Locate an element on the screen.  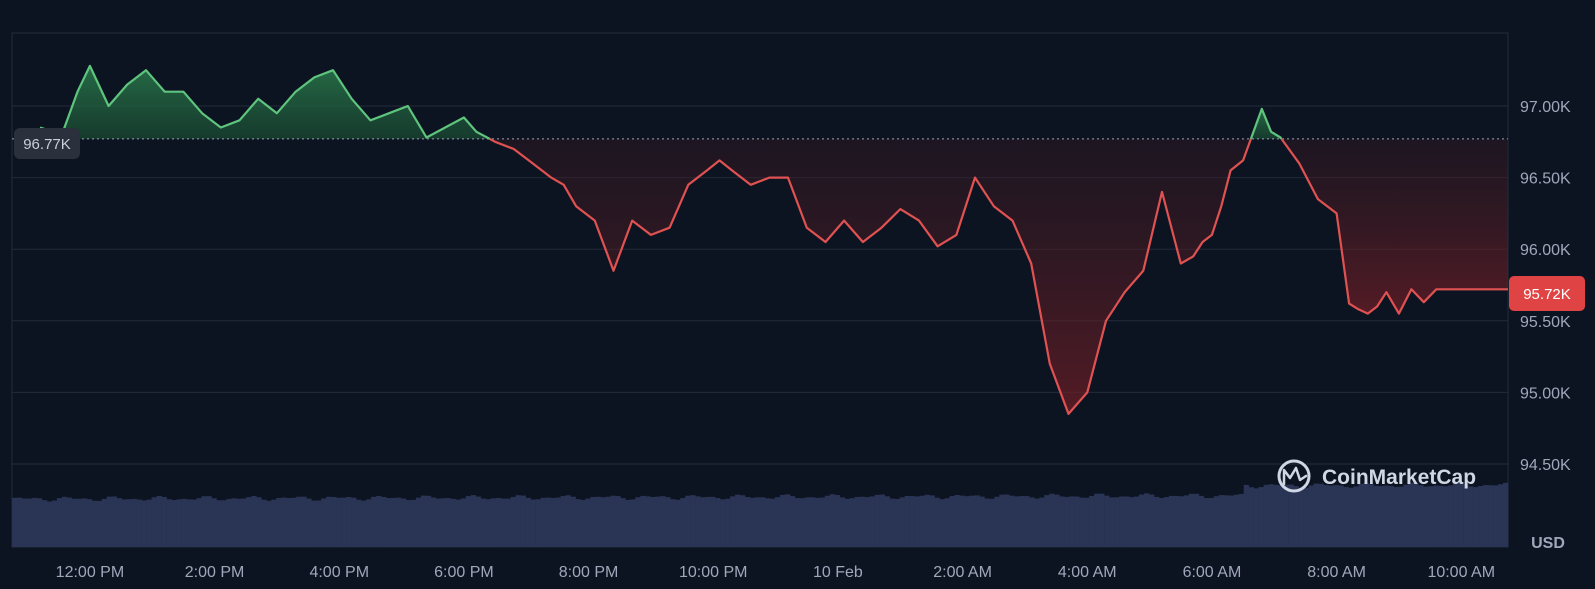
x-tick-label: 10 Feb is located at coordinates (838, 572).